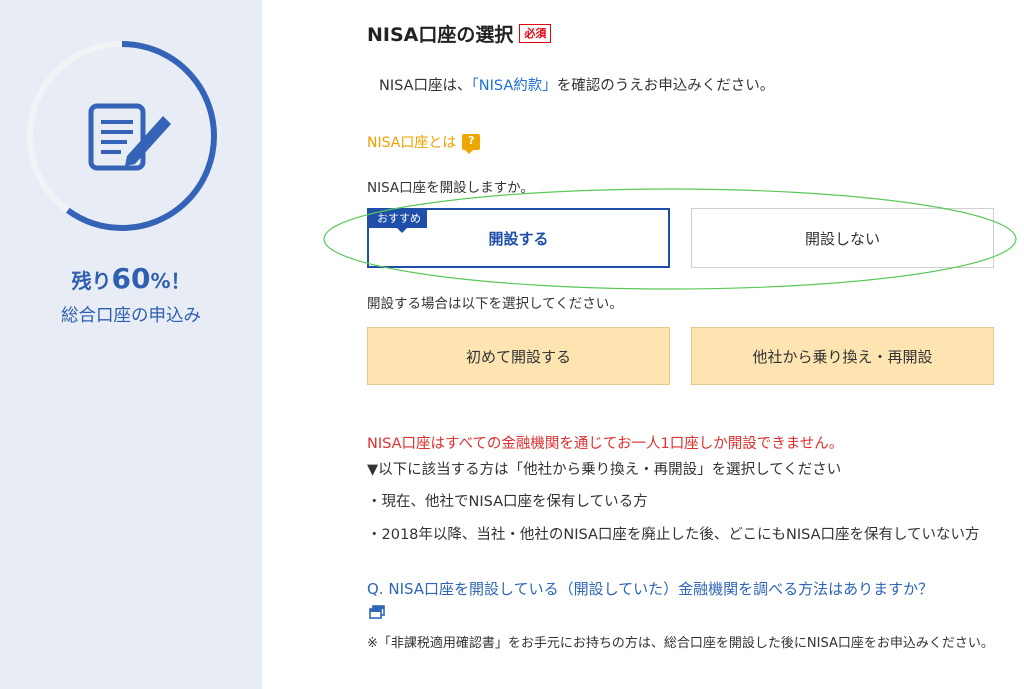 The image size is (1024, 689). What do you see at coordinates (450, 188) in the screenshot?
I see `open-question: NISA口座を開設しますか。` at bounding box center [450, 188].